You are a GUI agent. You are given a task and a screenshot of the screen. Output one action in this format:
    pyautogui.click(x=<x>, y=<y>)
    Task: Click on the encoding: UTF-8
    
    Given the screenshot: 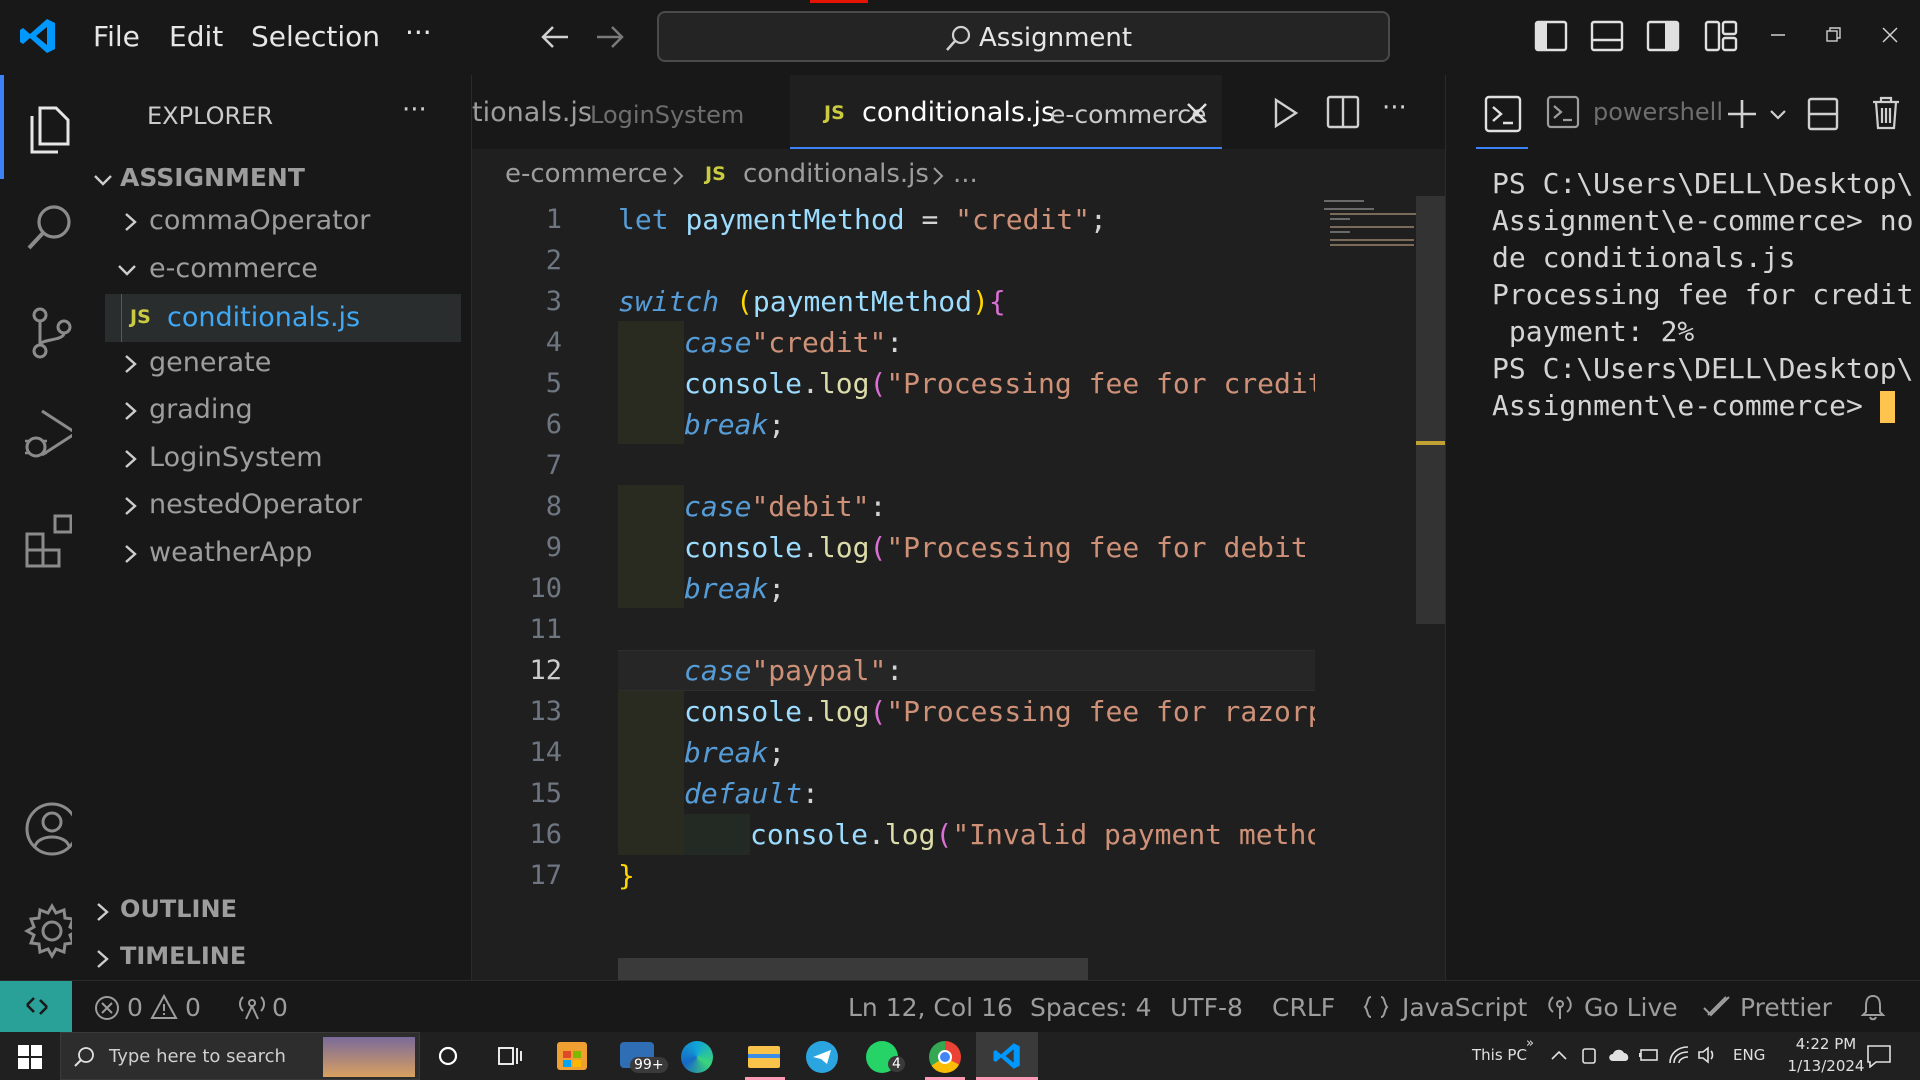 What is the action you would take?
    pyautogui.click(x=1206, y=1007)
    